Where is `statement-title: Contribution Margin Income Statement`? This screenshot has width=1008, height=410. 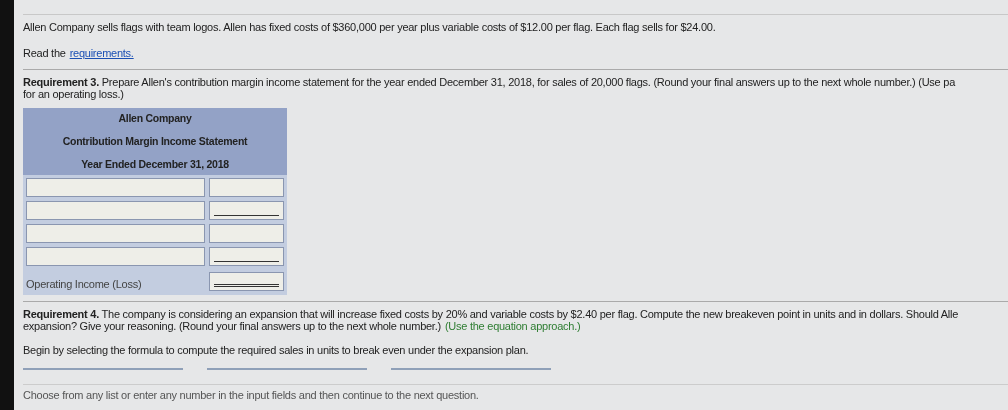
statement-title: Contribution Margin Income Statement is located at coordinates (155, 141).